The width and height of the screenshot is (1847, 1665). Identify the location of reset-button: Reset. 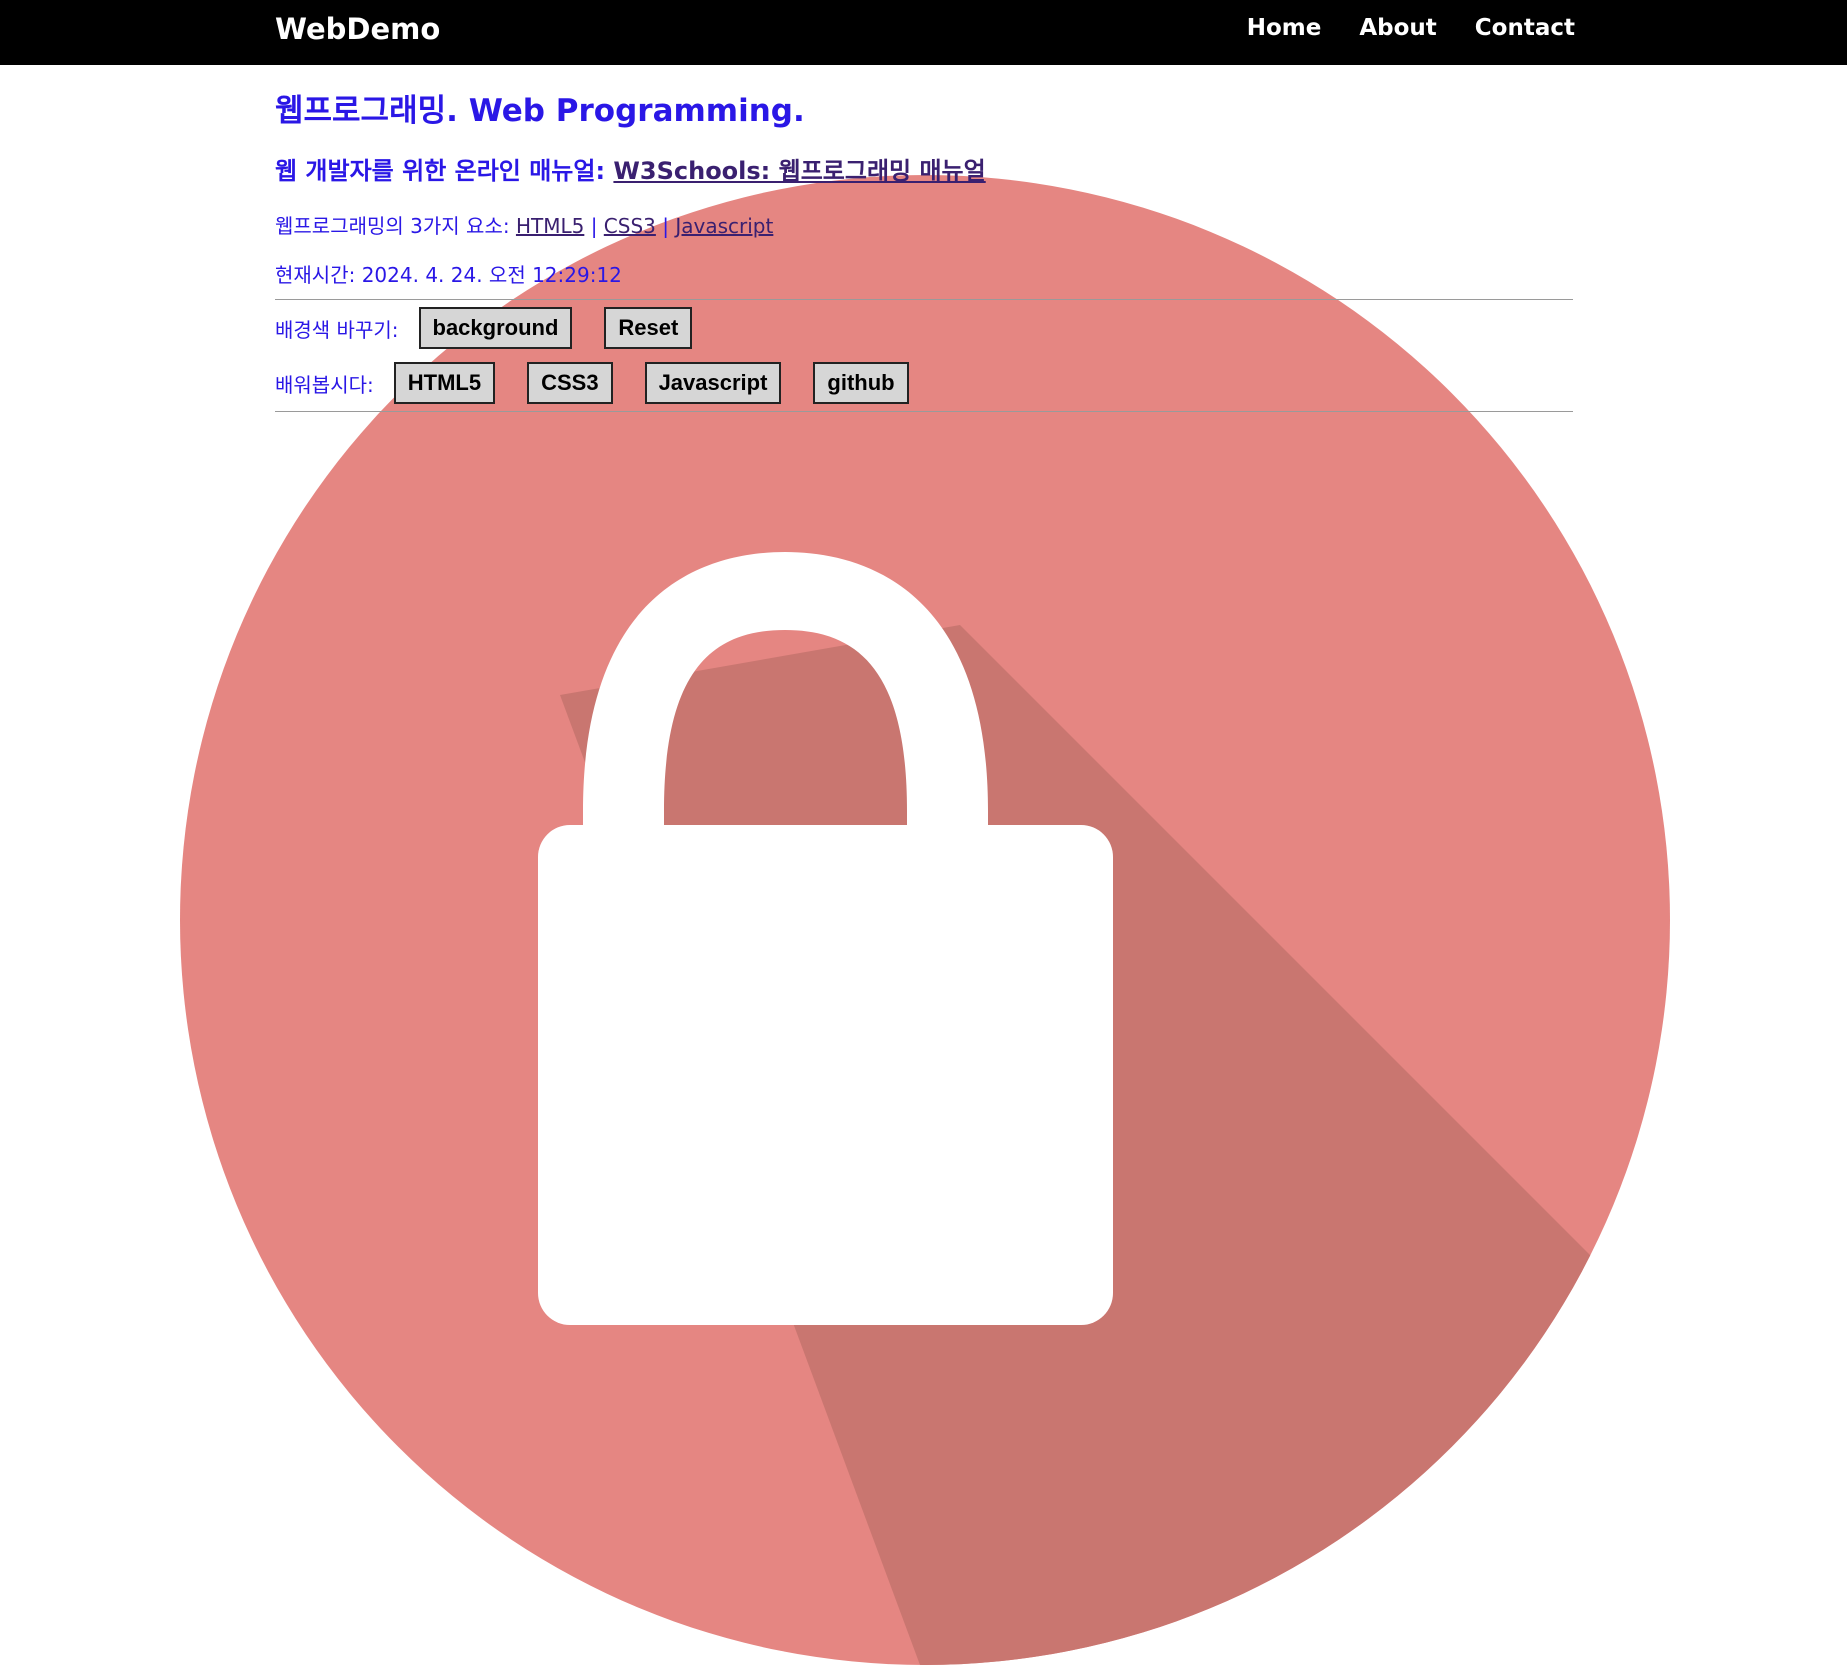
(648, 328).